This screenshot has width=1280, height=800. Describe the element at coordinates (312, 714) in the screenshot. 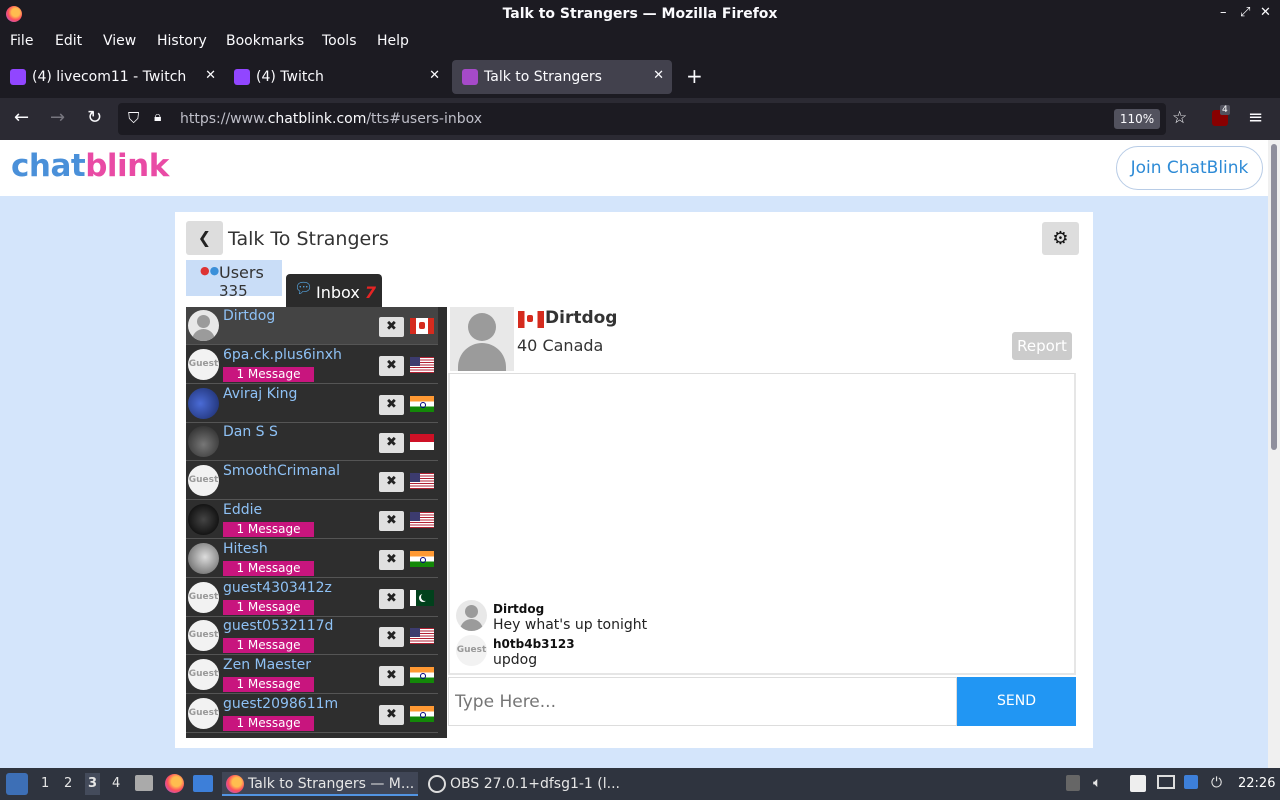

I see `user-row: Guest guest2098611m 1 Message ✖` at that location.